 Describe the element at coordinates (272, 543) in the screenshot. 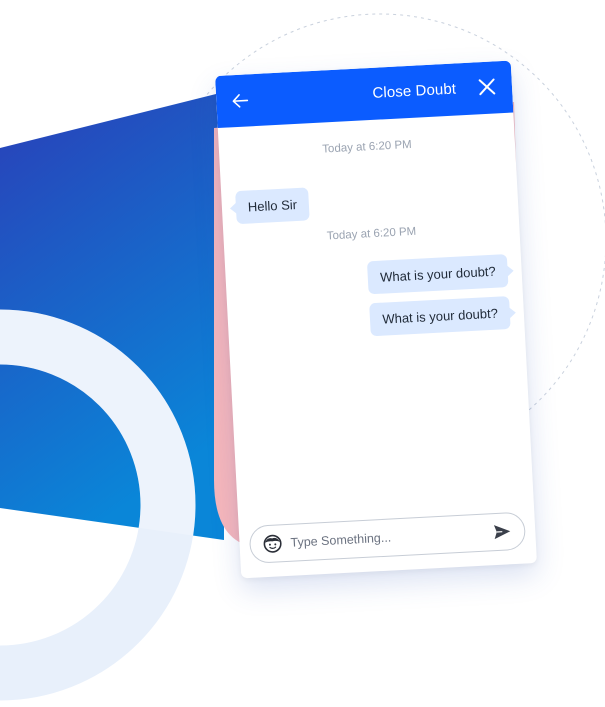

I see `emoji-face-icon` at that location.